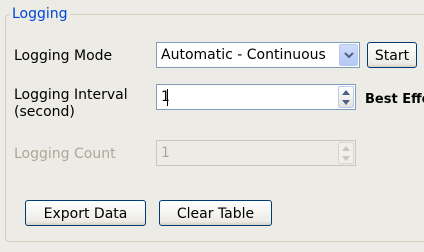 The height and width of the screenshot is (252, 424). Describe the element at coordinates (256, 97) in the screenshot. I see `logging-interval-spinner: 1` at that location.